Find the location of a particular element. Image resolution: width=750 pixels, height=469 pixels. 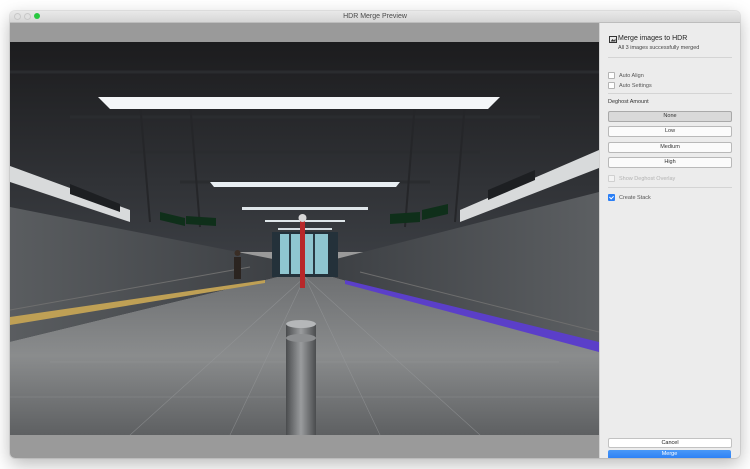

hdr-image-icon is located at coordinates (613, 39).